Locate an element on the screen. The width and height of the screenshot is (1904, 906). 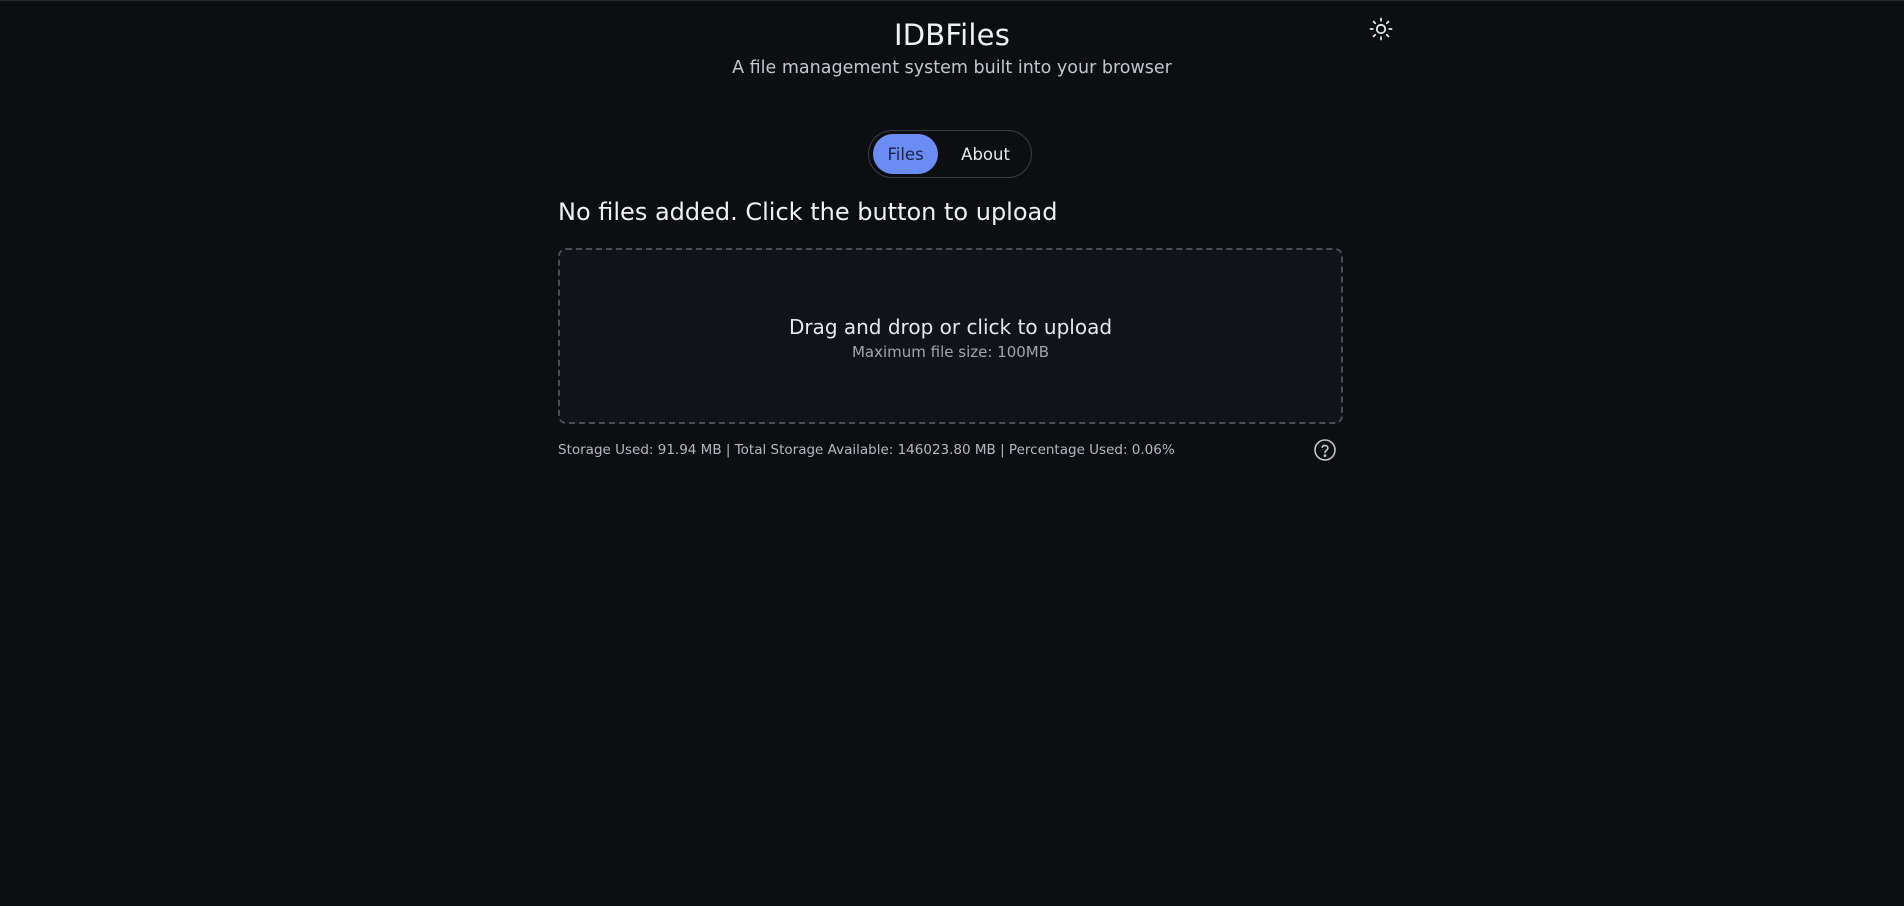
app-title: IDBFiles is located at coordinates (951, 35).